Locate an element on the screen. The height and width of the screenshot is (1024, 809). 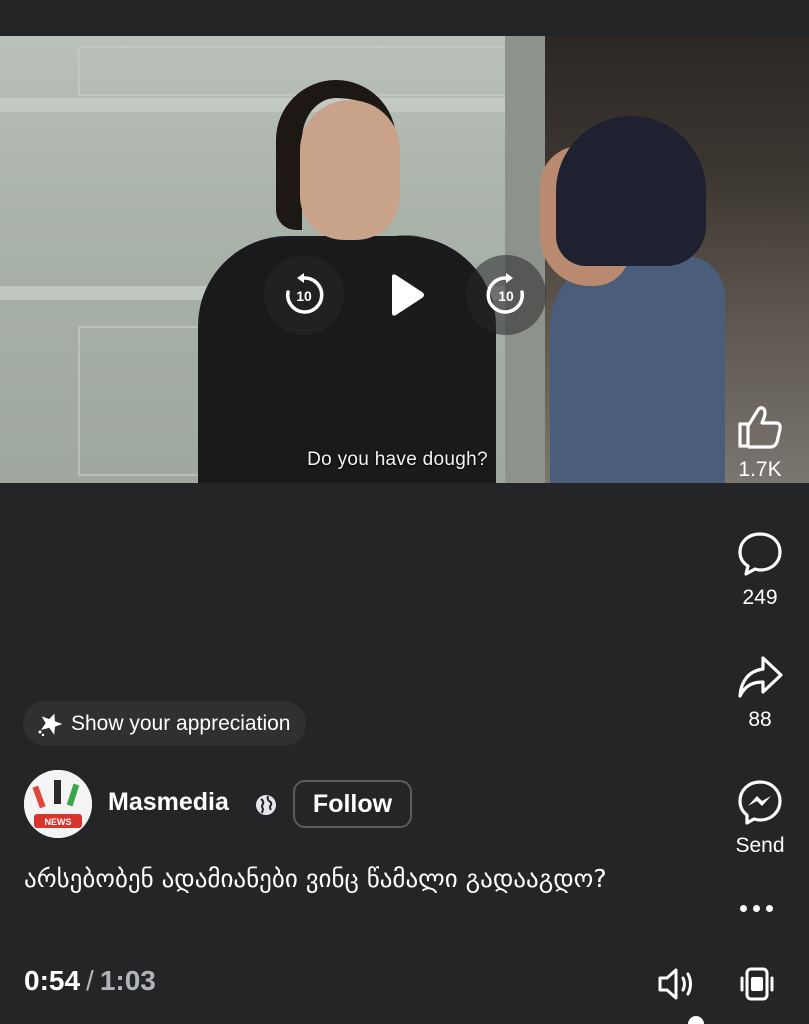
svg-text: NEWS is located at coordinates (58, 822).